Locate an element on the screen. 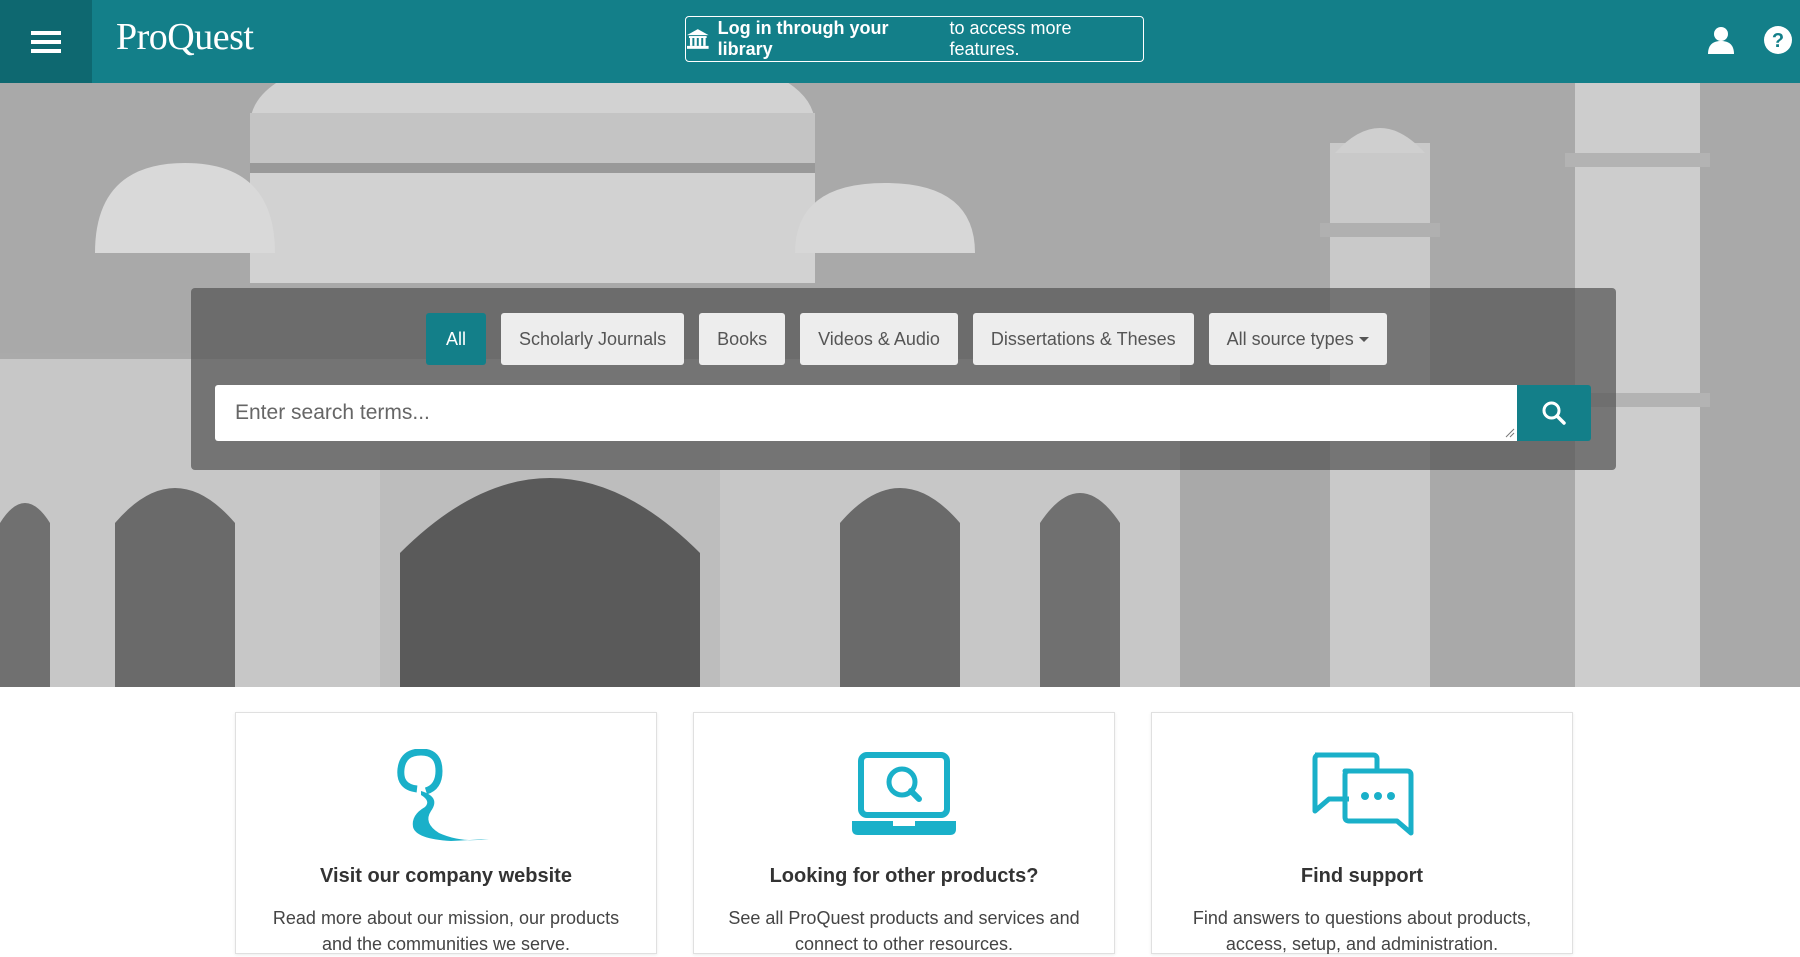 This screenshot has width=1800, height=957. menu-icon is located at coordinates (46, 41).